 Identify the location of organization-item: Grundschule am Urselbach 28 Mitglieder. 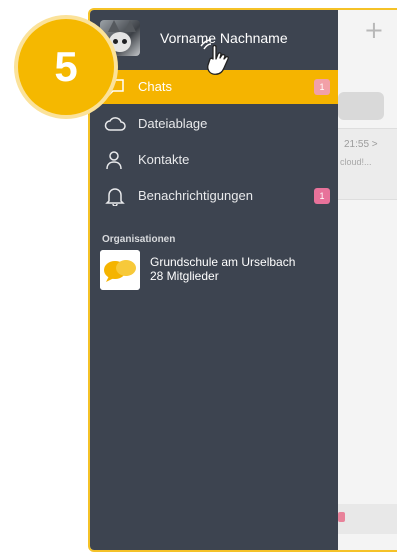
(216, 270).